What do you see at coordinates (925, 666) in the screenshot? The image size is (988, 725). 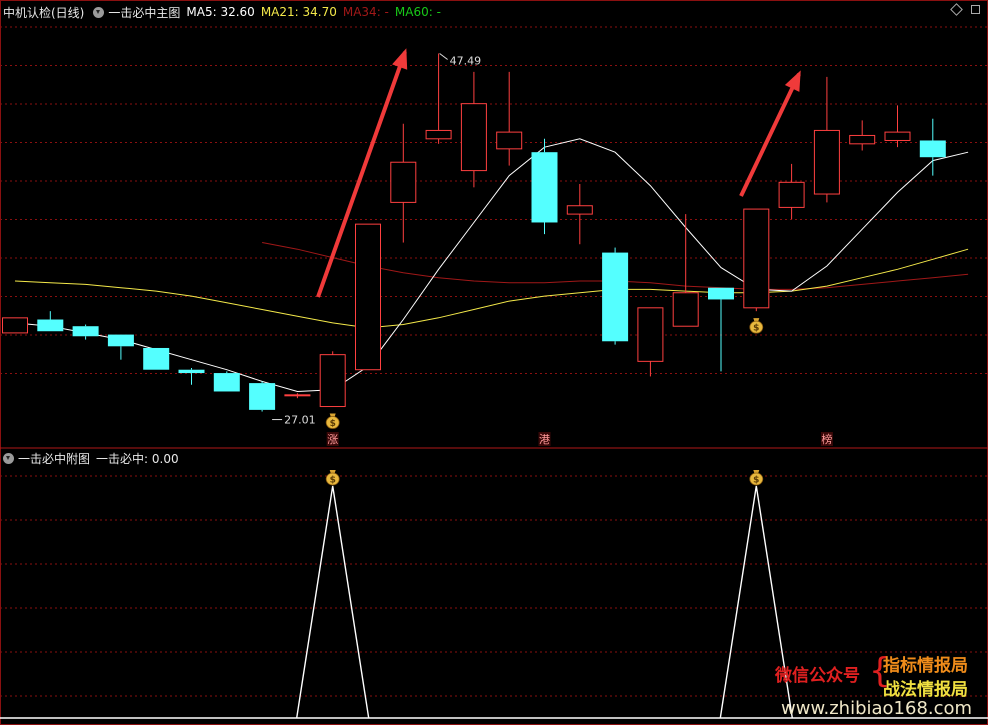 I see `watermark-name-top: 指标情报局` at bounding box center [925, 666].